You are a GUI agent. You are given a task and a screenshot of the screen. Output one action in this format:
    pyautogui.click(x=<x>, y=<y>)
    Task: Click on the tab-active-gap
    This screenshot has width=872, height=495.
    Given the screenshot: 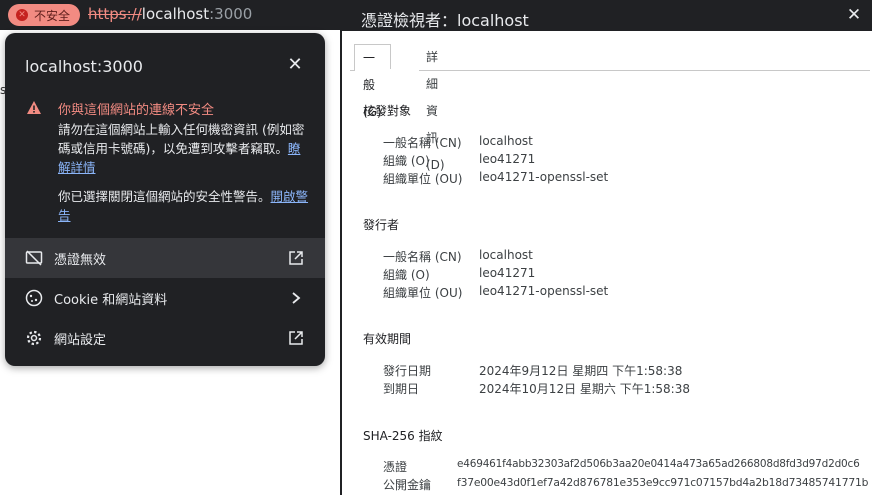 What is the action you would take?
    pyautogui.click(x=387, y=70)
    